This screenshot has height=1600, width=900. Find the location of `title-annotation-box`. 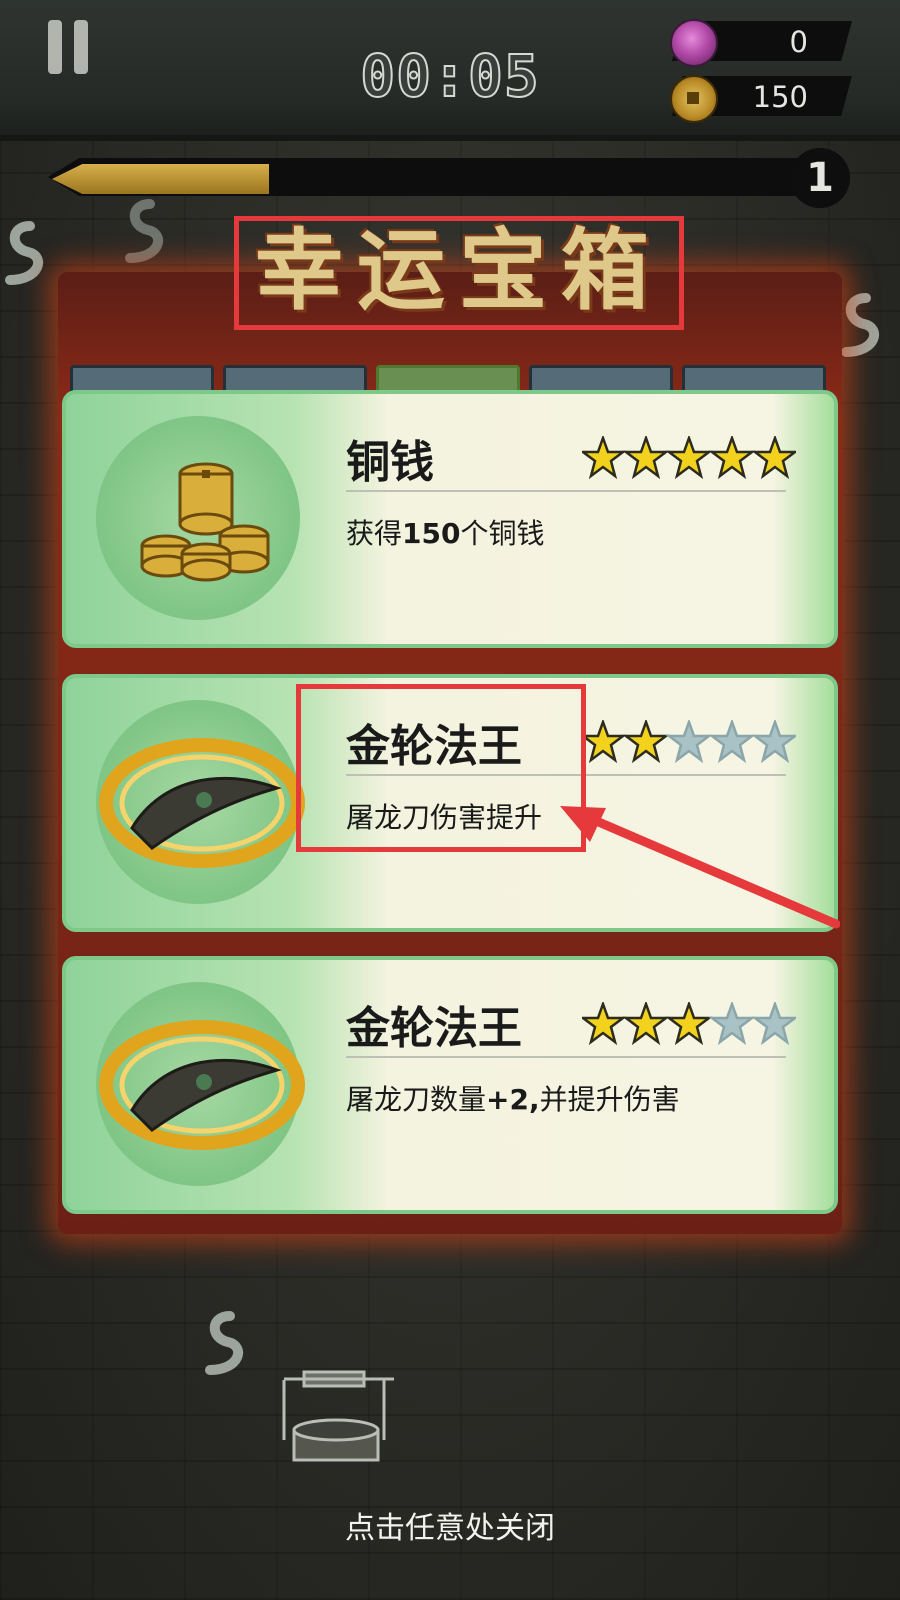

title-annotation-box is located at coordinates (459, 273).